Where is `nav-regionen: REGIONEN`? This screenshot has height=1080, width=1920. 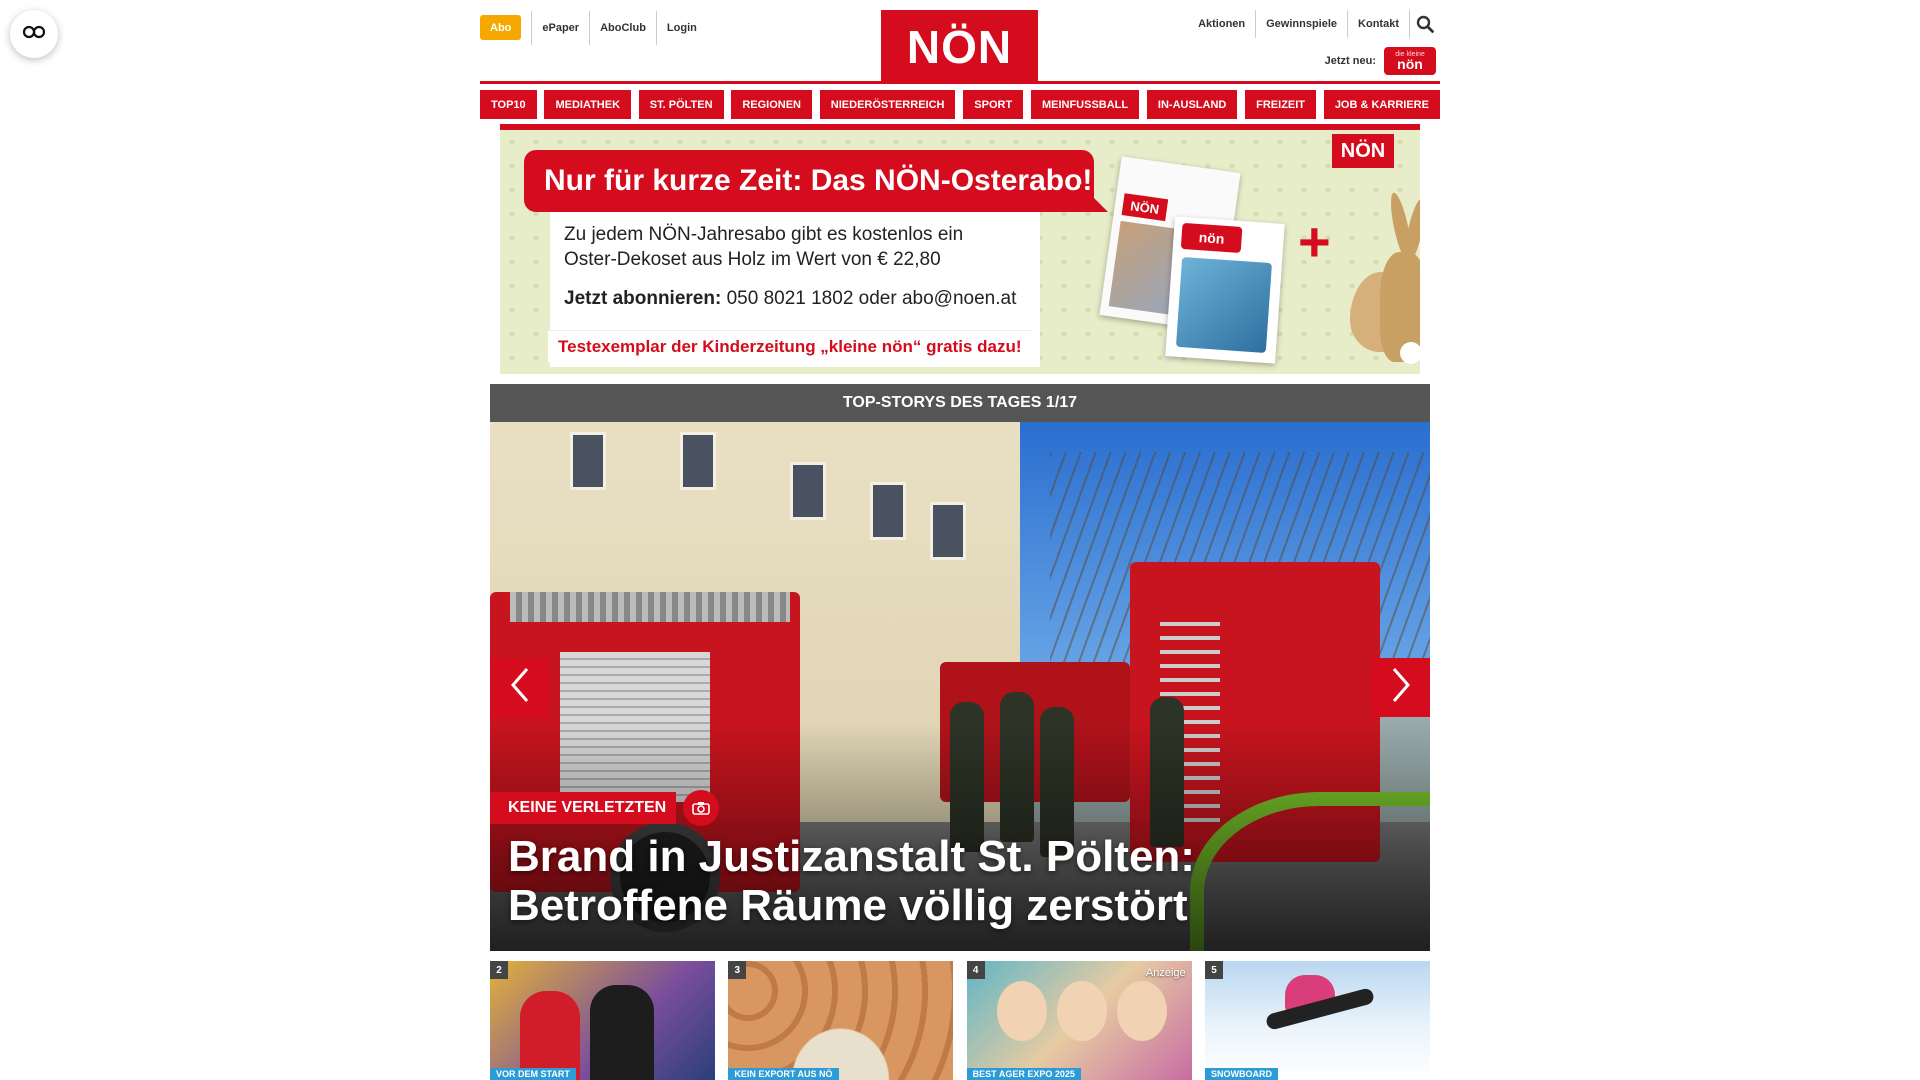 nav-regionen: REGIONEN is located at coordinates (772, 104).